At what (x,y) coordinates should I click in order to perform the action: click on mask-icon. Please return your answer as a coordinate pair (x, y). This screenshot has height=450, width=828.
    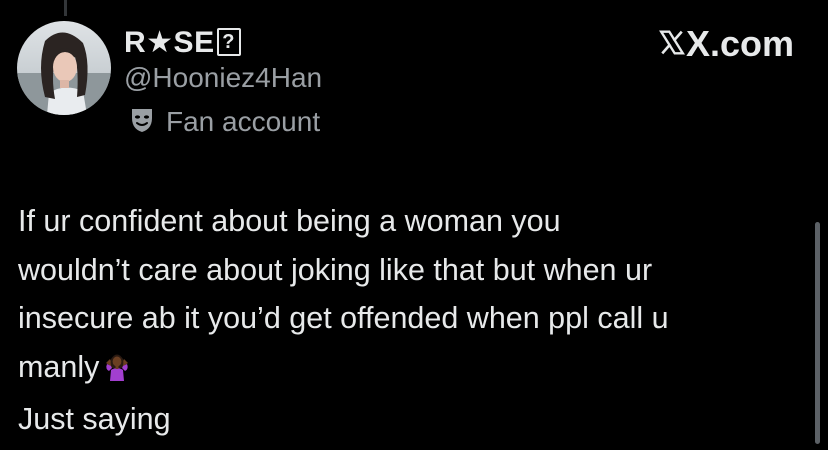
    Looking at the image, I should click on (142, 122).